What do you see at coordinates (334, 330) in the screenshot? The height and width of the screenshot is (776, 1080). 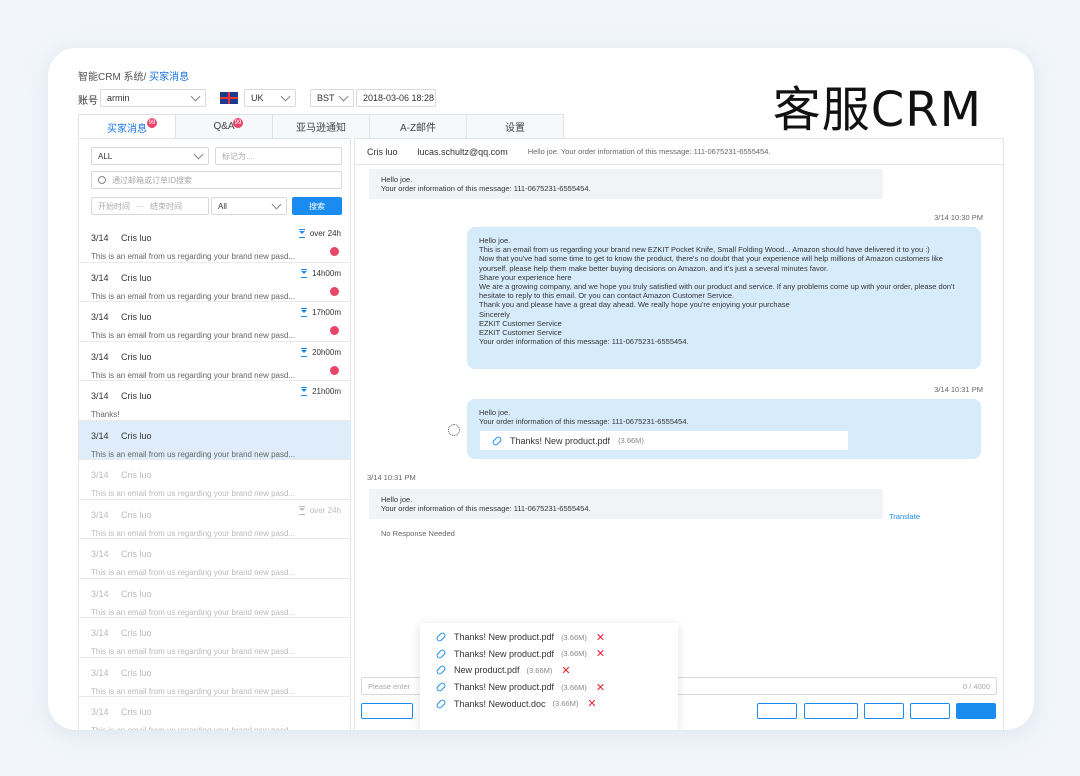 I see `unread-badge` at bounding box center [334, 330].